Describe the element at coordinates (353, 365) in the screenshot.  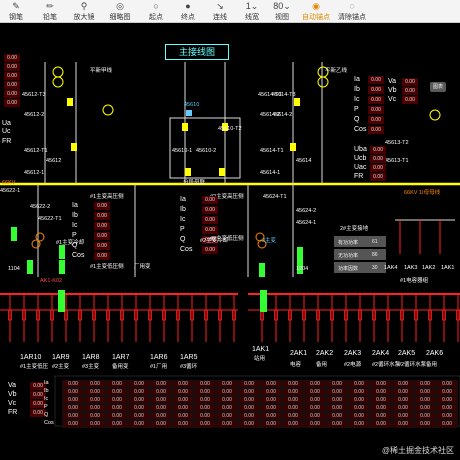
I see `feeder-name: #2电源` at that location.